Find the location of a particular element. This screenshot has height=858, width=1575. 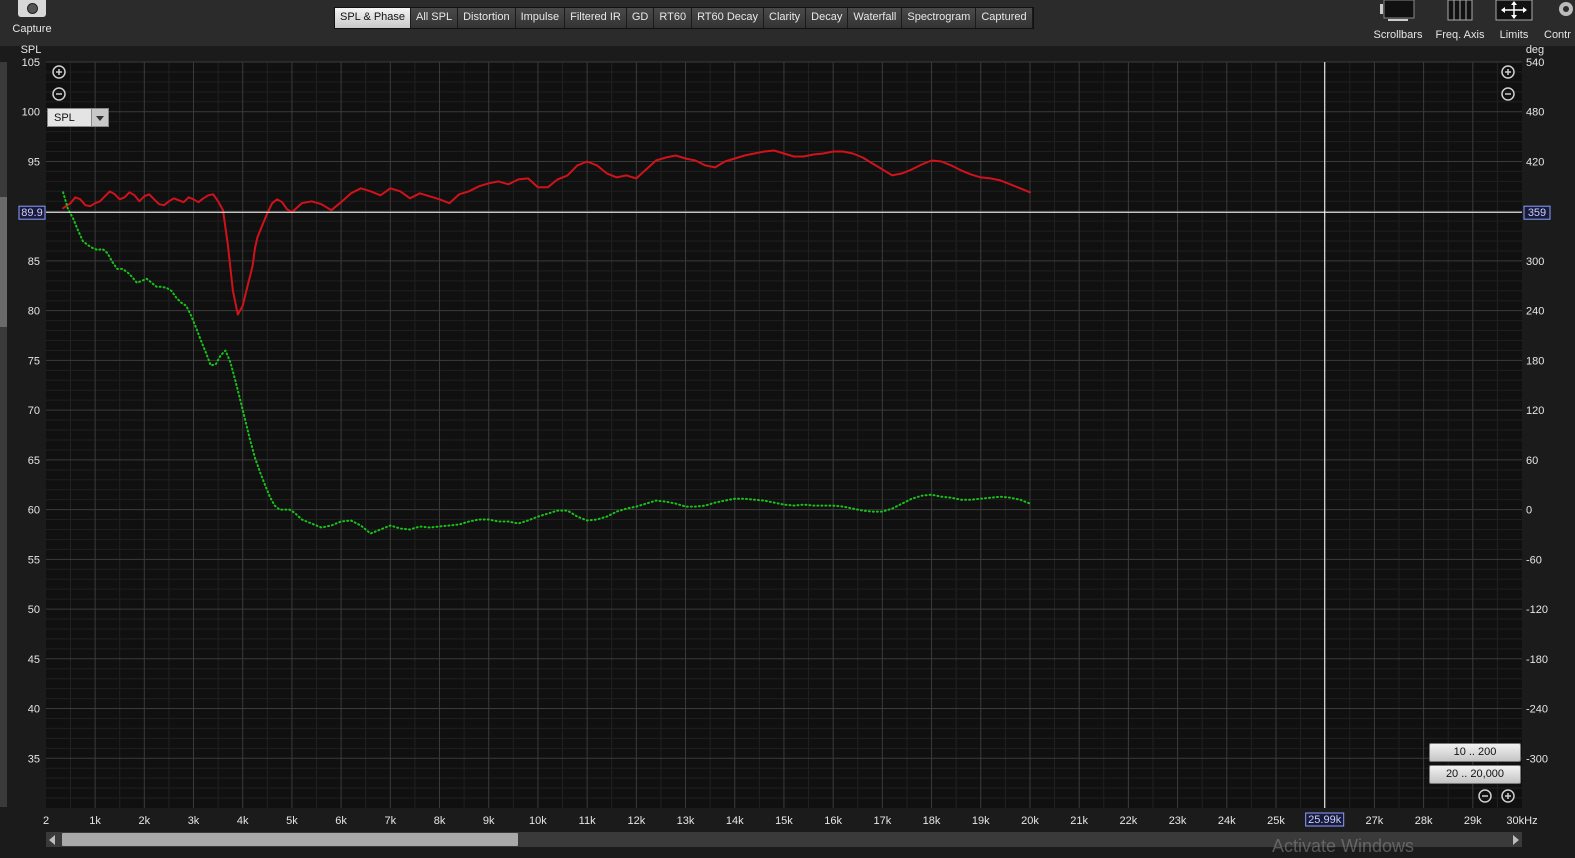

y-tick-label: 105 is located at coordinates (31, 63).